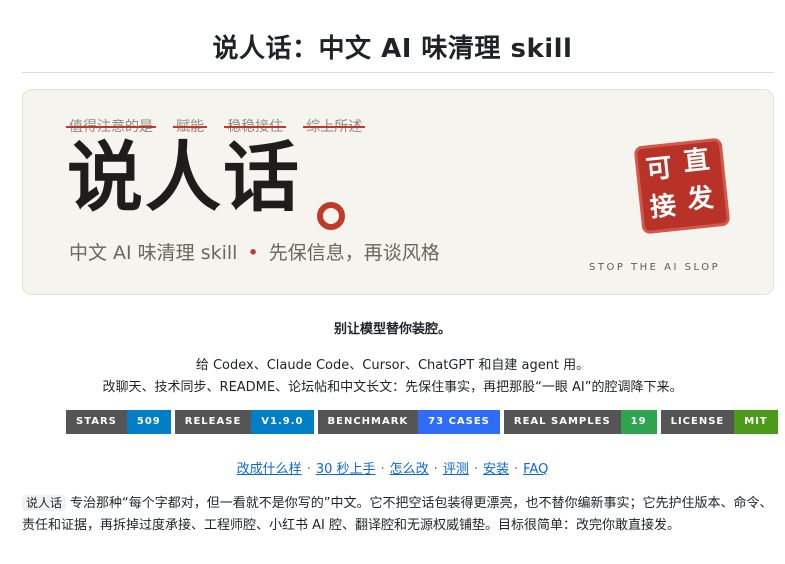 The width and height of the screenshot is (785, 564). I want to click on stamp-caption: STOP THE AI SLOP, so click(655, 267).